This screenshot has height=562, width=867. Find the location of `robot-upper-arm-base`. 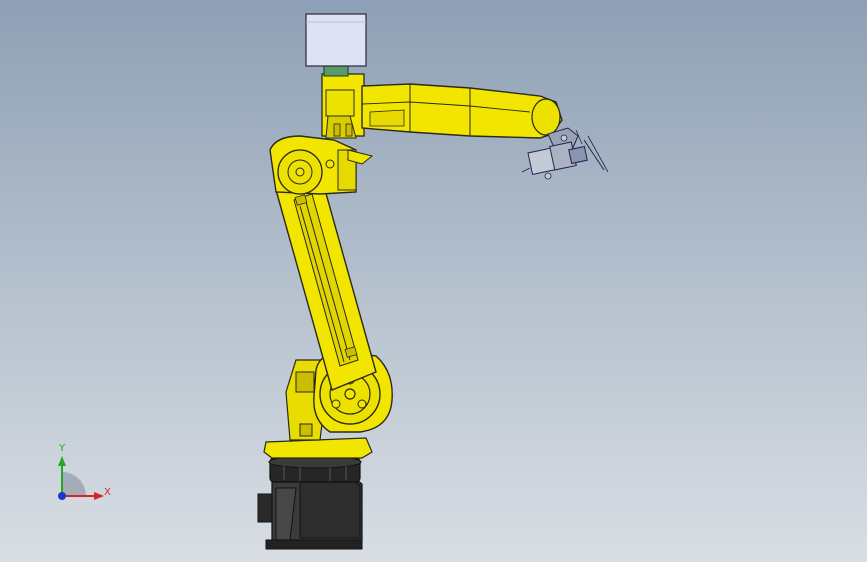

robot-upper-arm-base is located at coordinates (343, 106).